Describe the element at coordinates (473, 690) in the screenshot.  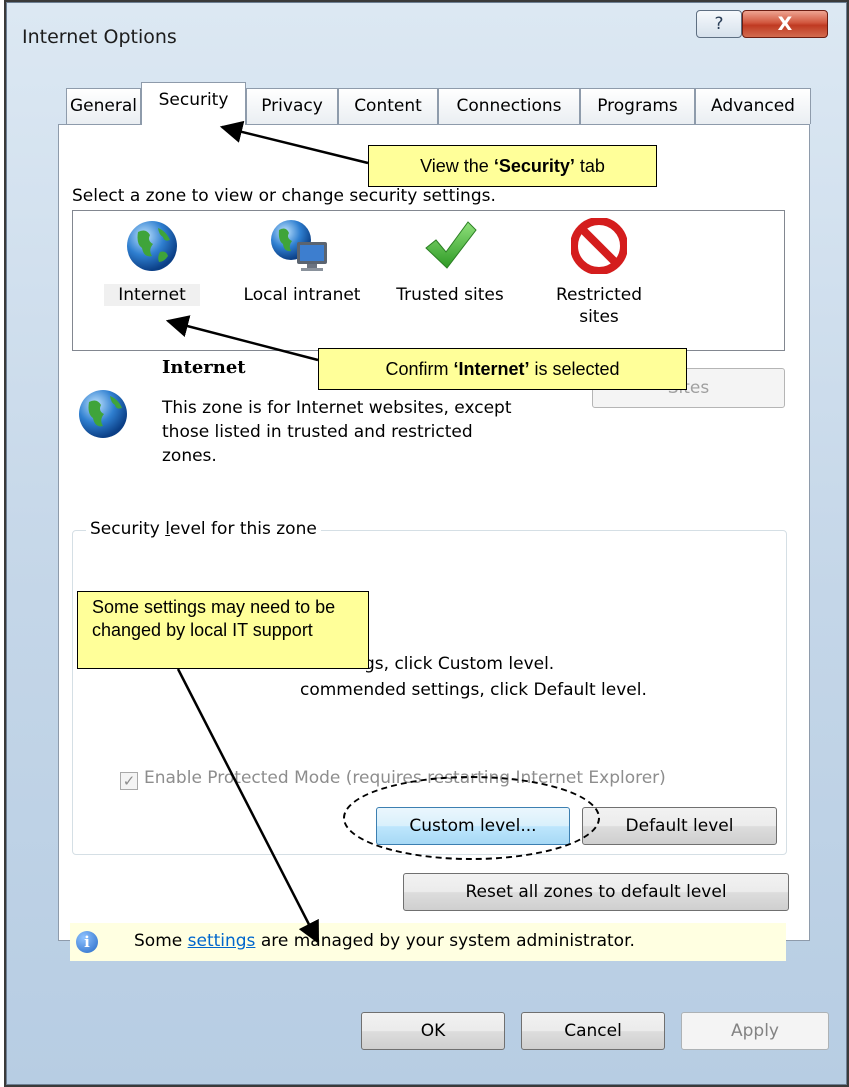
I see `custom-text-line: commended settings, click Default level.` at that location.